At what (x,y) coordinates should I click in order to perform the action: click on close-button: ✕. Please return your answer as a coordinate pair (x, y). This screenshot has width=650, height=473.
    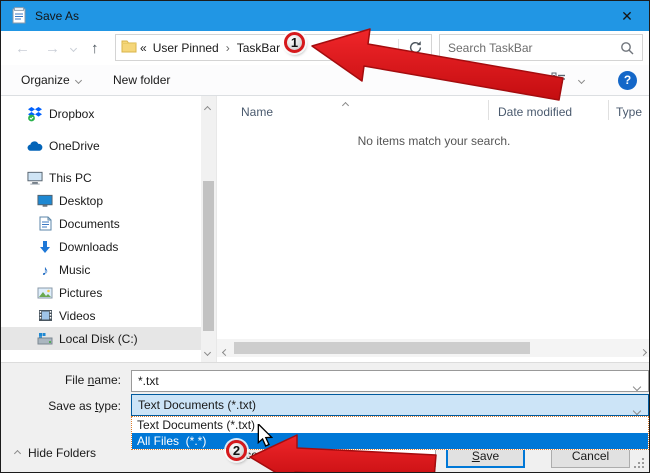
    Looking at the image, I should click on (627, 16).